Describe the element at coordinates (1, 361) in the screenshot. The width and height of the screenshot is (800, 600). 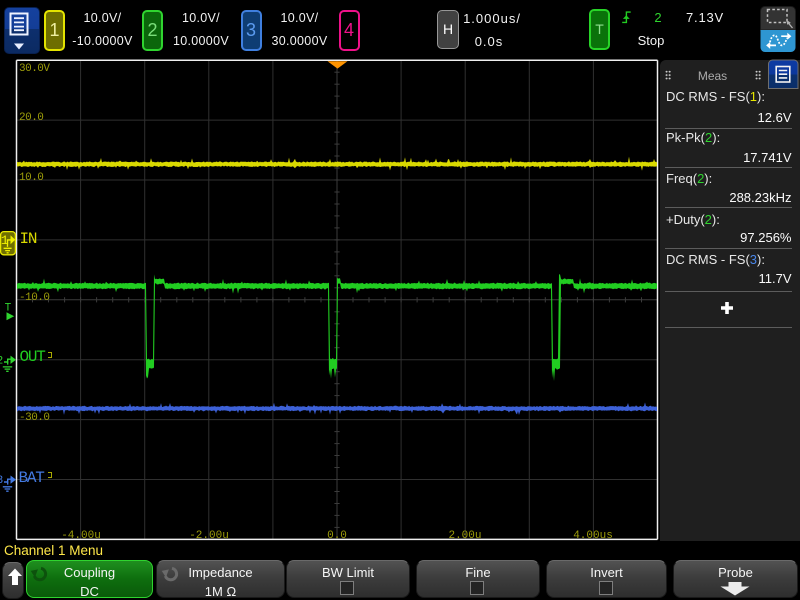
I see `svg-text: 2` at that location.